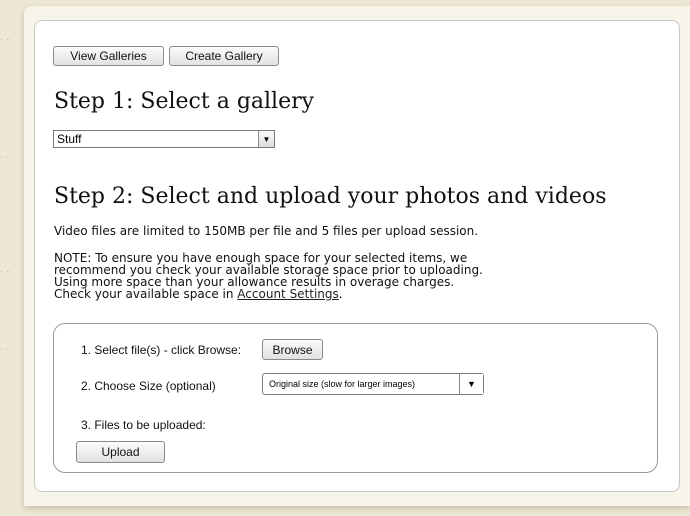 This screenshot has height=516, width=690. What do you see at coordinates (287, 294) in the screenshot?
I see `account-settings-link: Account Settings` at bounding box center [287, 294].